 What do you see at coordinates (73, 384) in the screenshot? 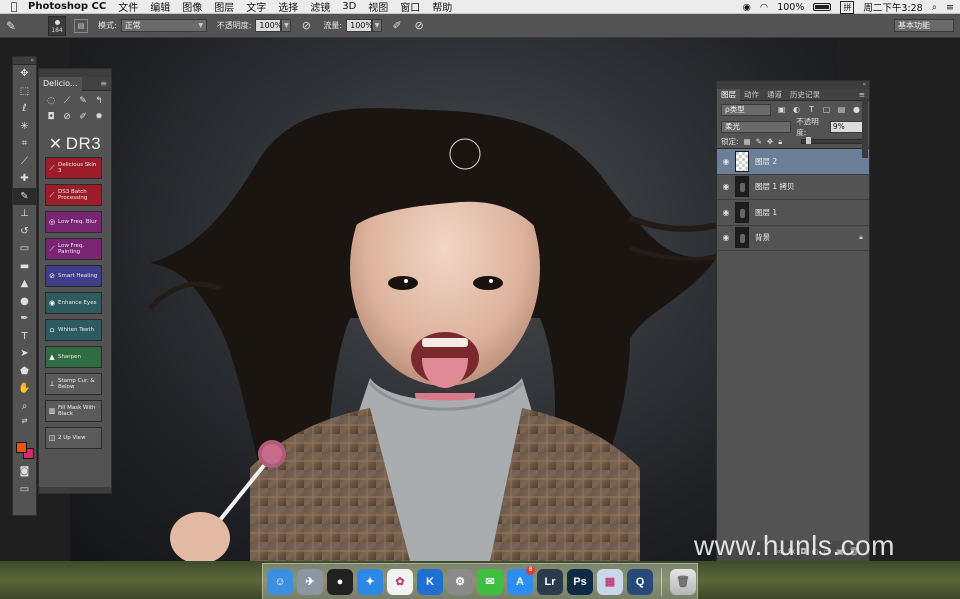
I see `stamp-current-below-button: ⊥ Stamp Cur. & Below` at bounding box center [73, 384].